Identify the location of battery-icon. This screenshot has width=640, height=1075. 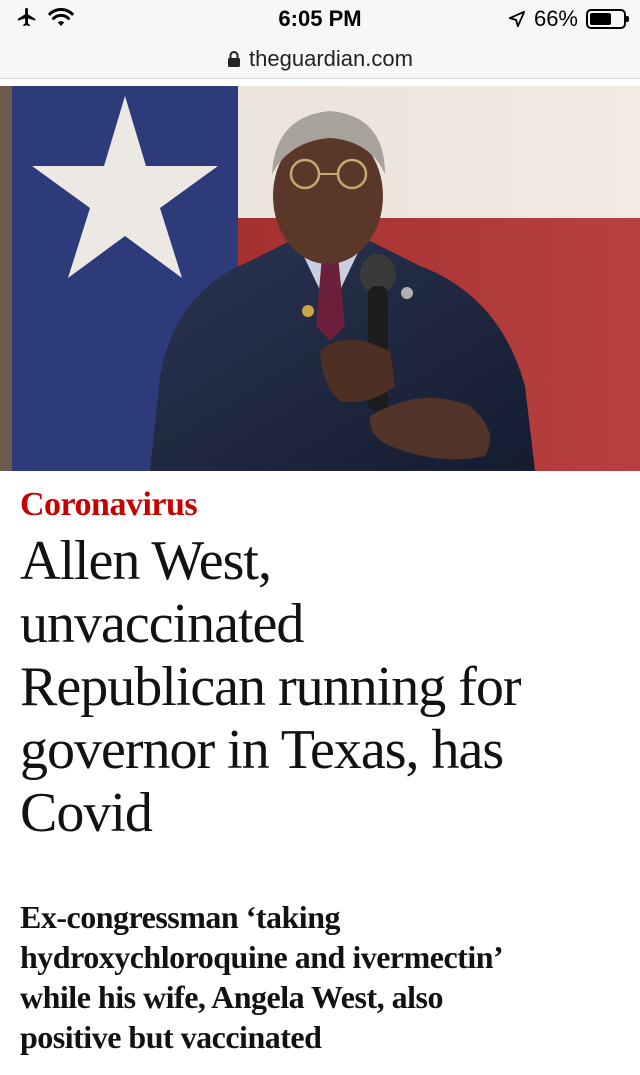
(607, 19).